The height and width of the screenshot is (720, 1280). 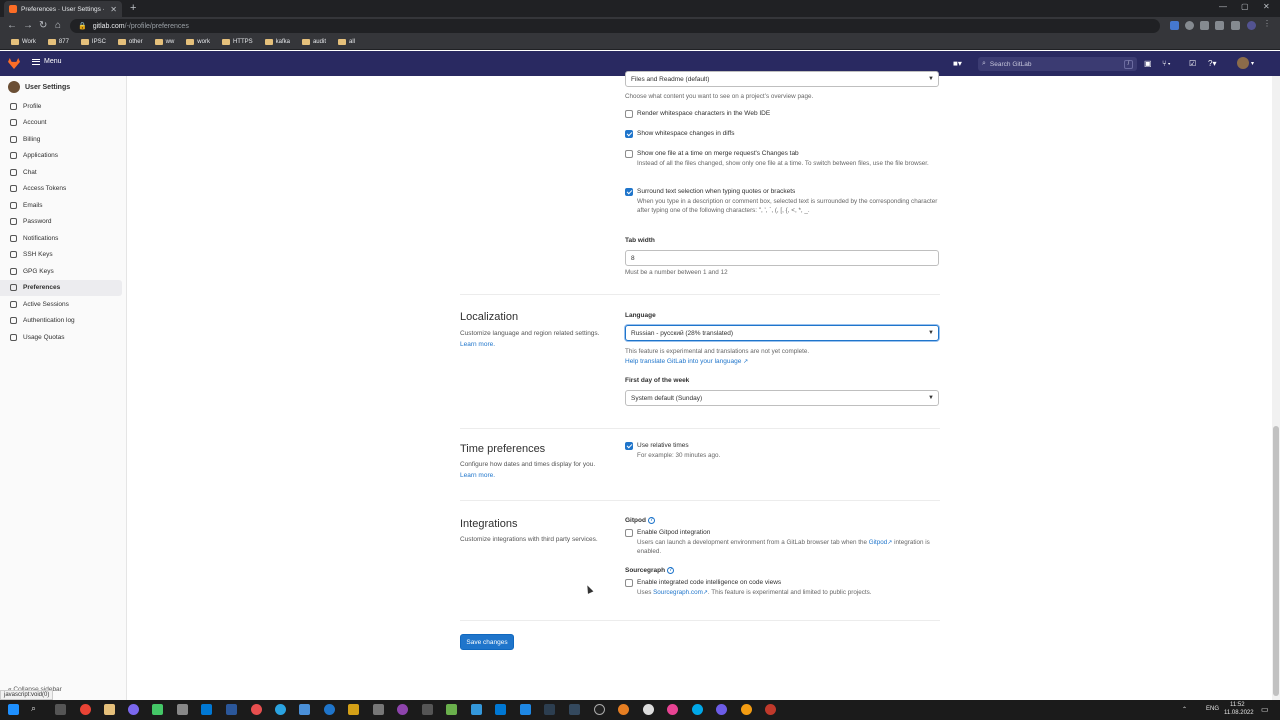 What do you see at coordinates (61, 255) in the screenshot?
I see `sidebar-item-ssh-keys: SSH Keys` at bounding box center [61, 255].